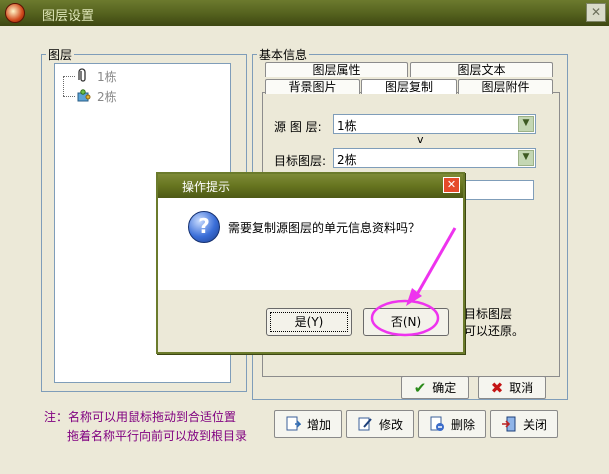  What do you see at coordinates (312, 86) in the screenshot?
I see `tab-background-image: 背景图片` at bounding box center [312, 86].